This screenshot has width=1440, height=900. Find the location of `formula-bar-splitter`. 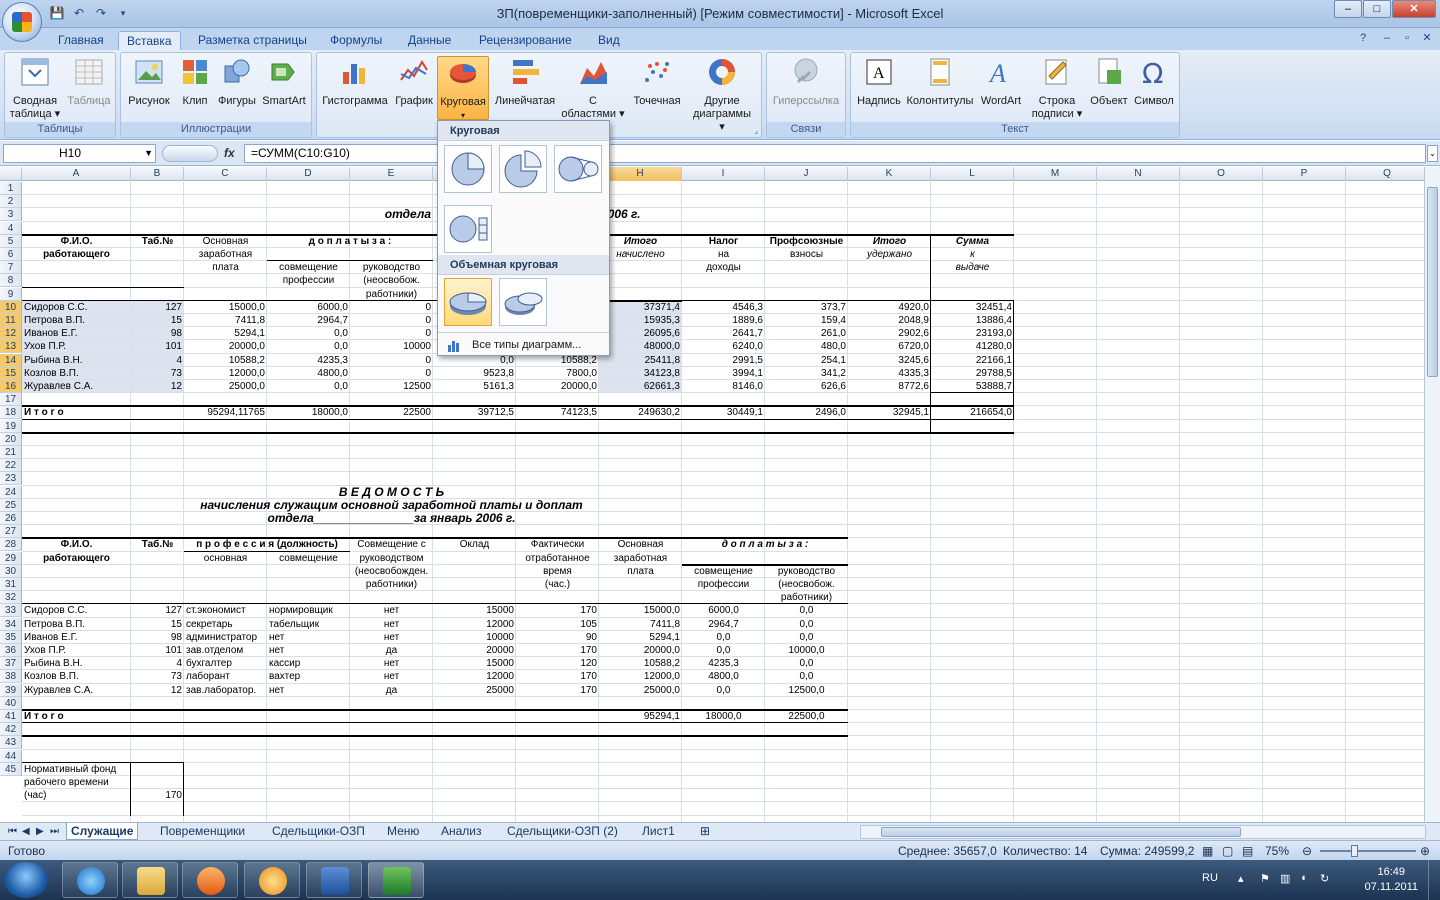

formula-bar-splitter is located at coordinates (190, 153).